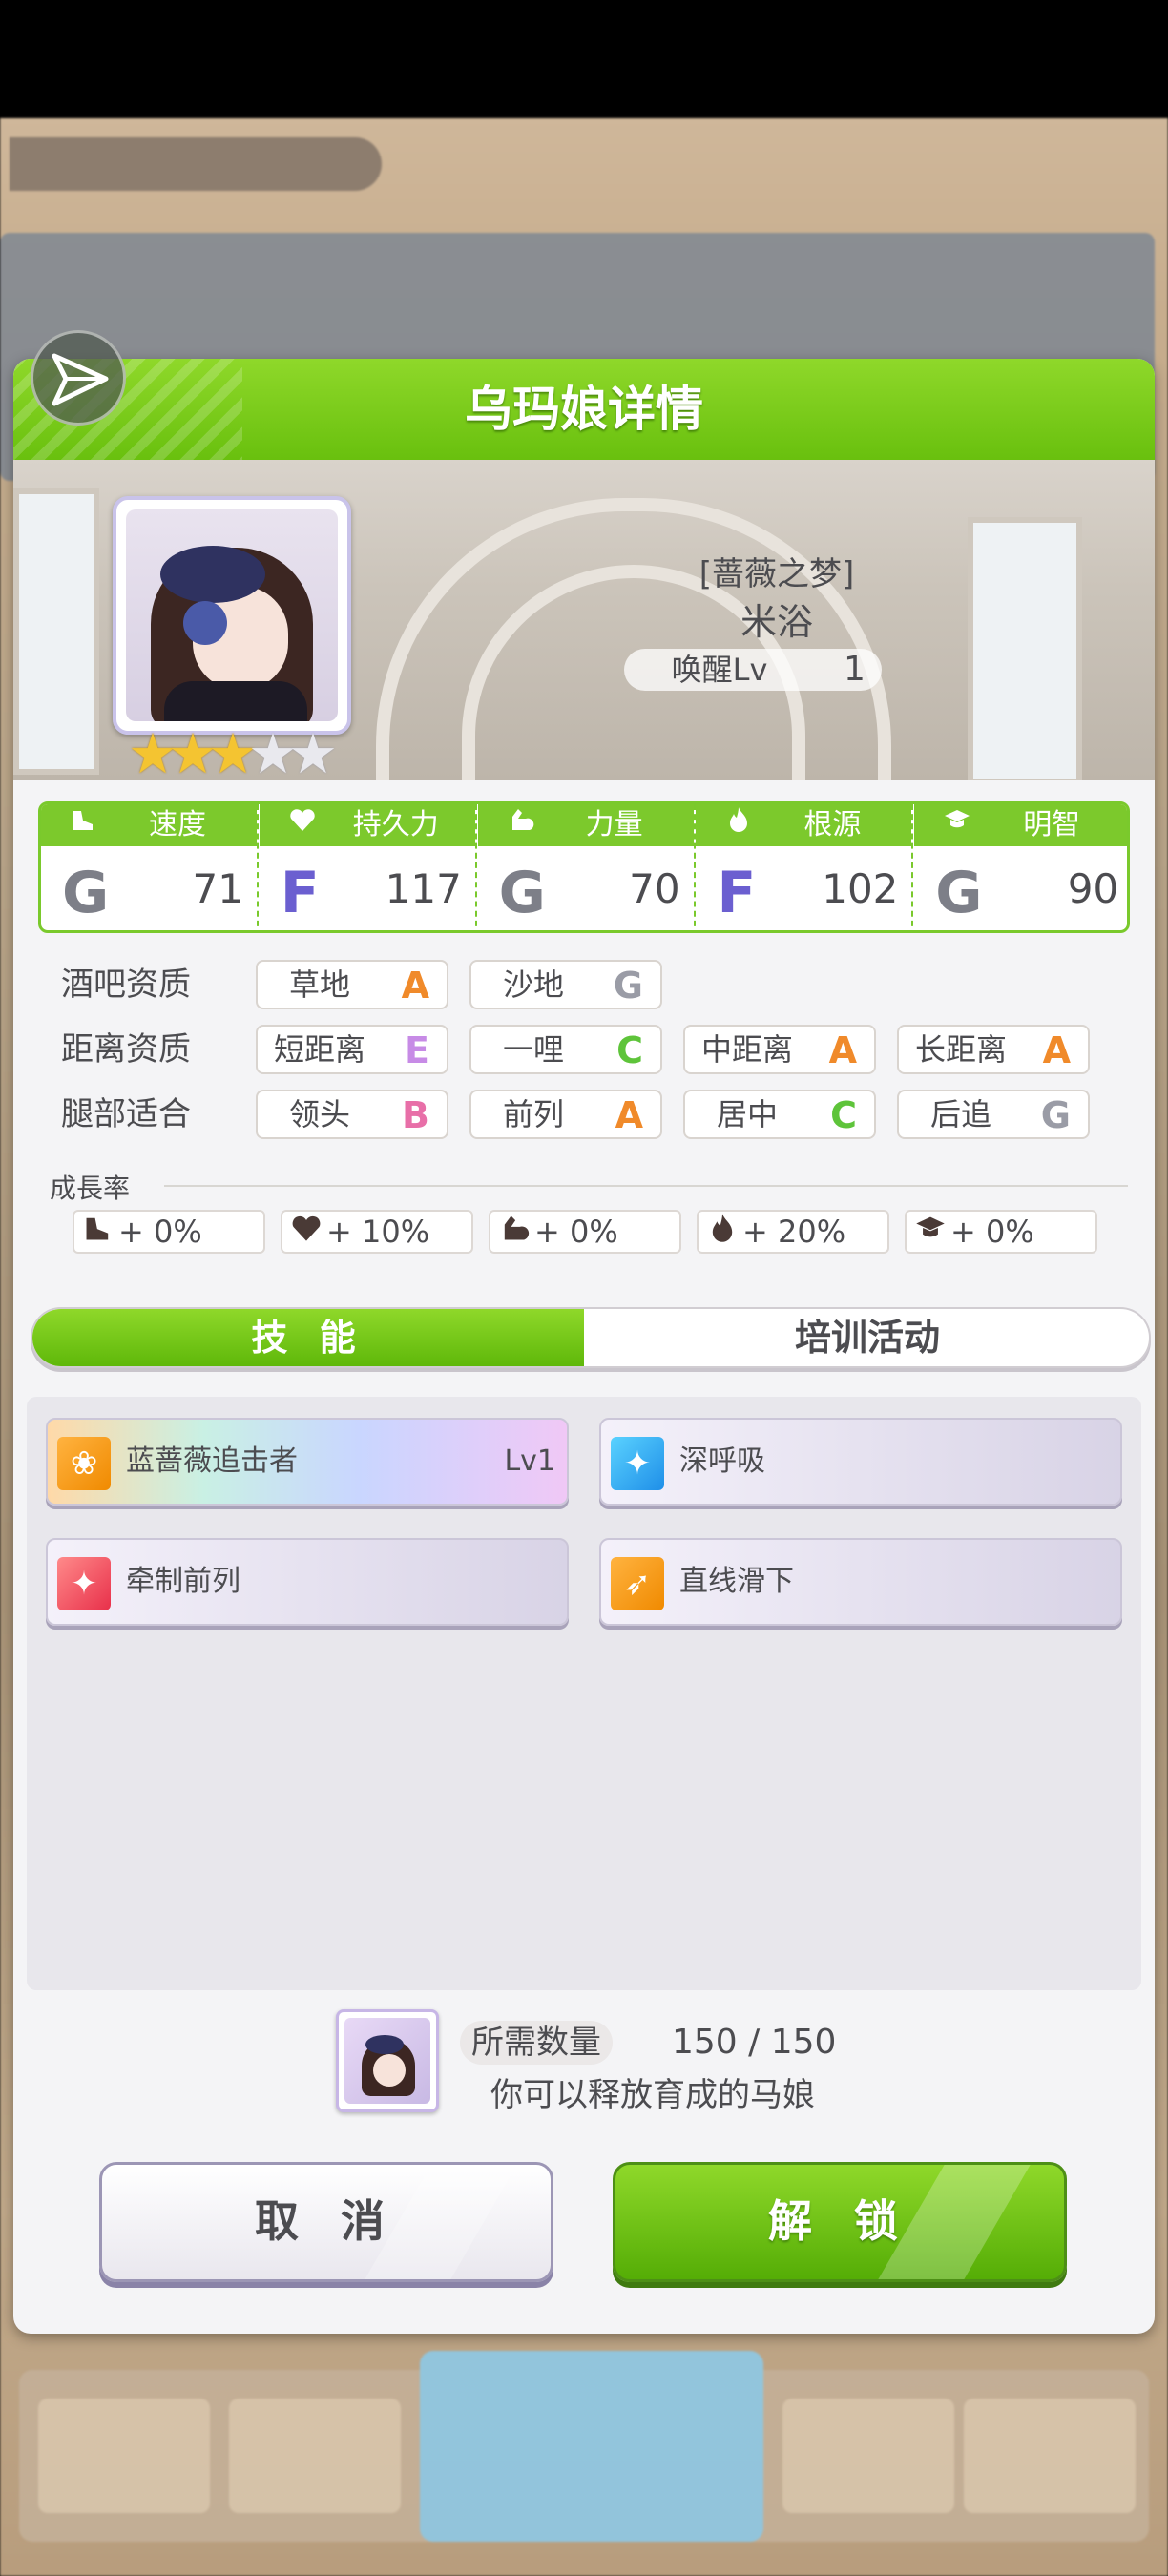  Describe the element at coordinates (722, 1461) in the screenshot. I see `skill-name: 深呼吸` at that location.